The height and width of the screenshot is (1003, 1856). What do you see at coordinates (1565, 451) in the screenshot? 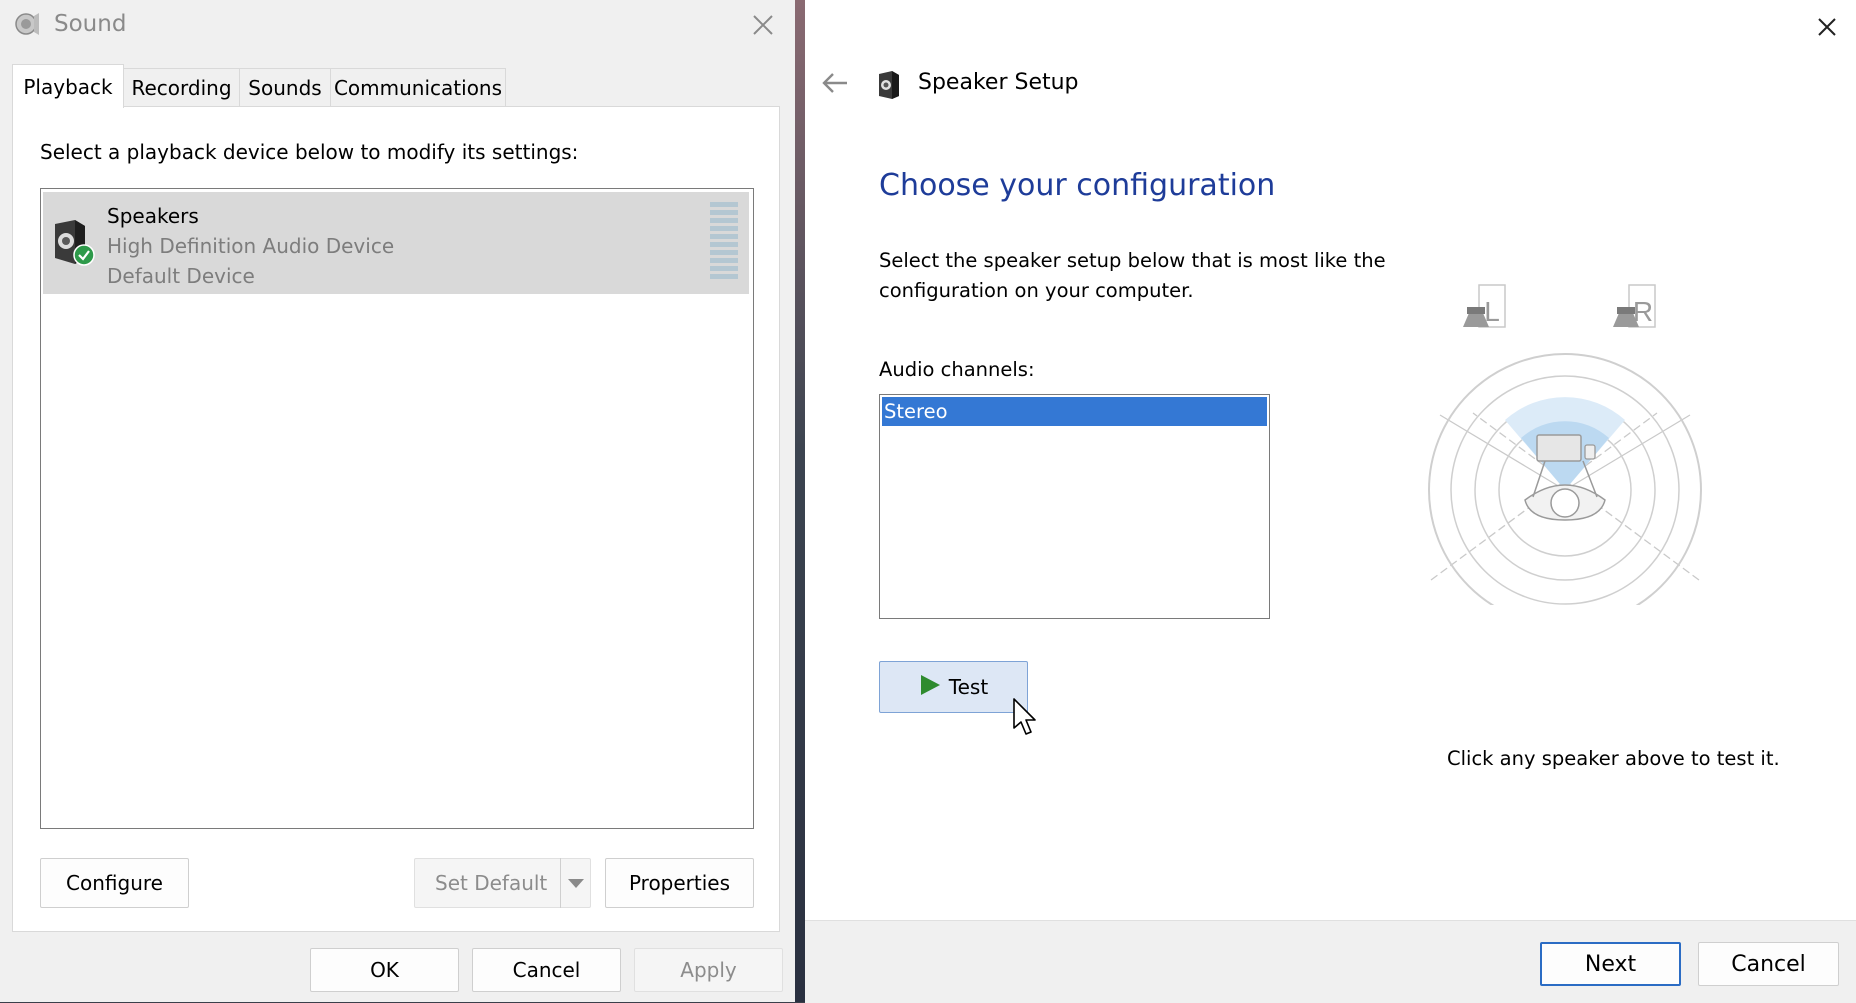
I see `speaker-layout-diagram: L R` at bounding box center [1565, 451].